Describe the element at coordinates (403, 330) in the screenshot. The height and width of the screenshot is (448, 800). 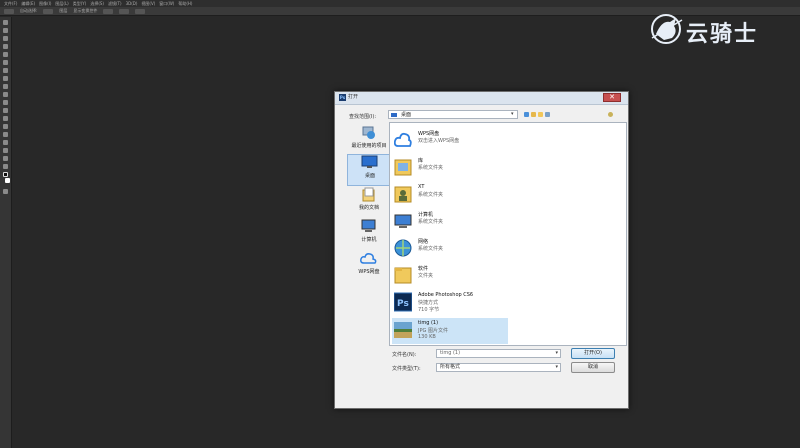
I see `image-thumbnail-icon` at that location.